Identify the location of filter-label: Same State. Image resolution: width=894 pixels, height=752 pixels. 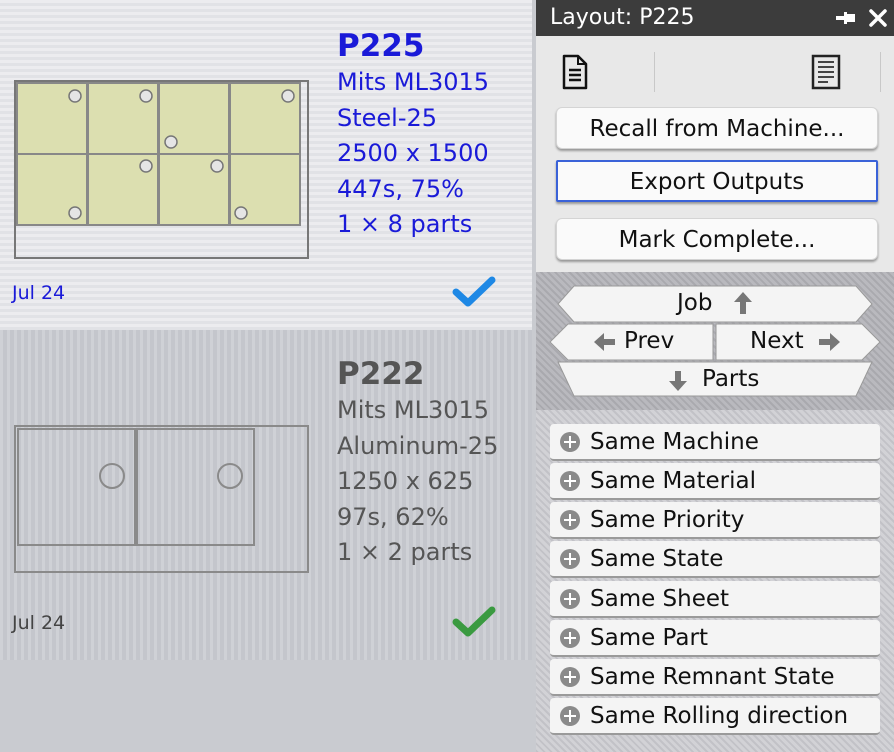
(657, 559).